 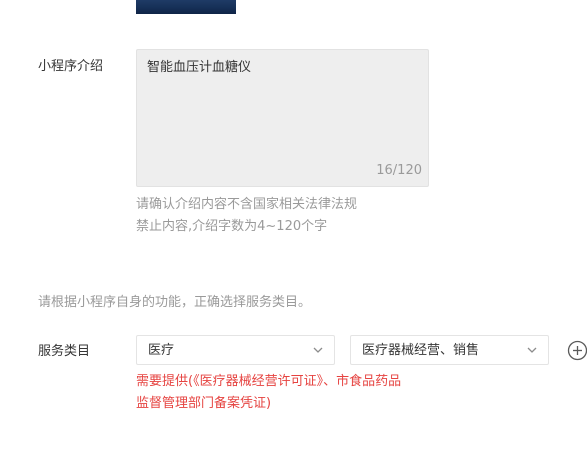 What do you see at coordinates (421, 350) in the screenshot?
I see `secondary-category-value: 医疗器械经营、销售` at bounding box center [421, 350].